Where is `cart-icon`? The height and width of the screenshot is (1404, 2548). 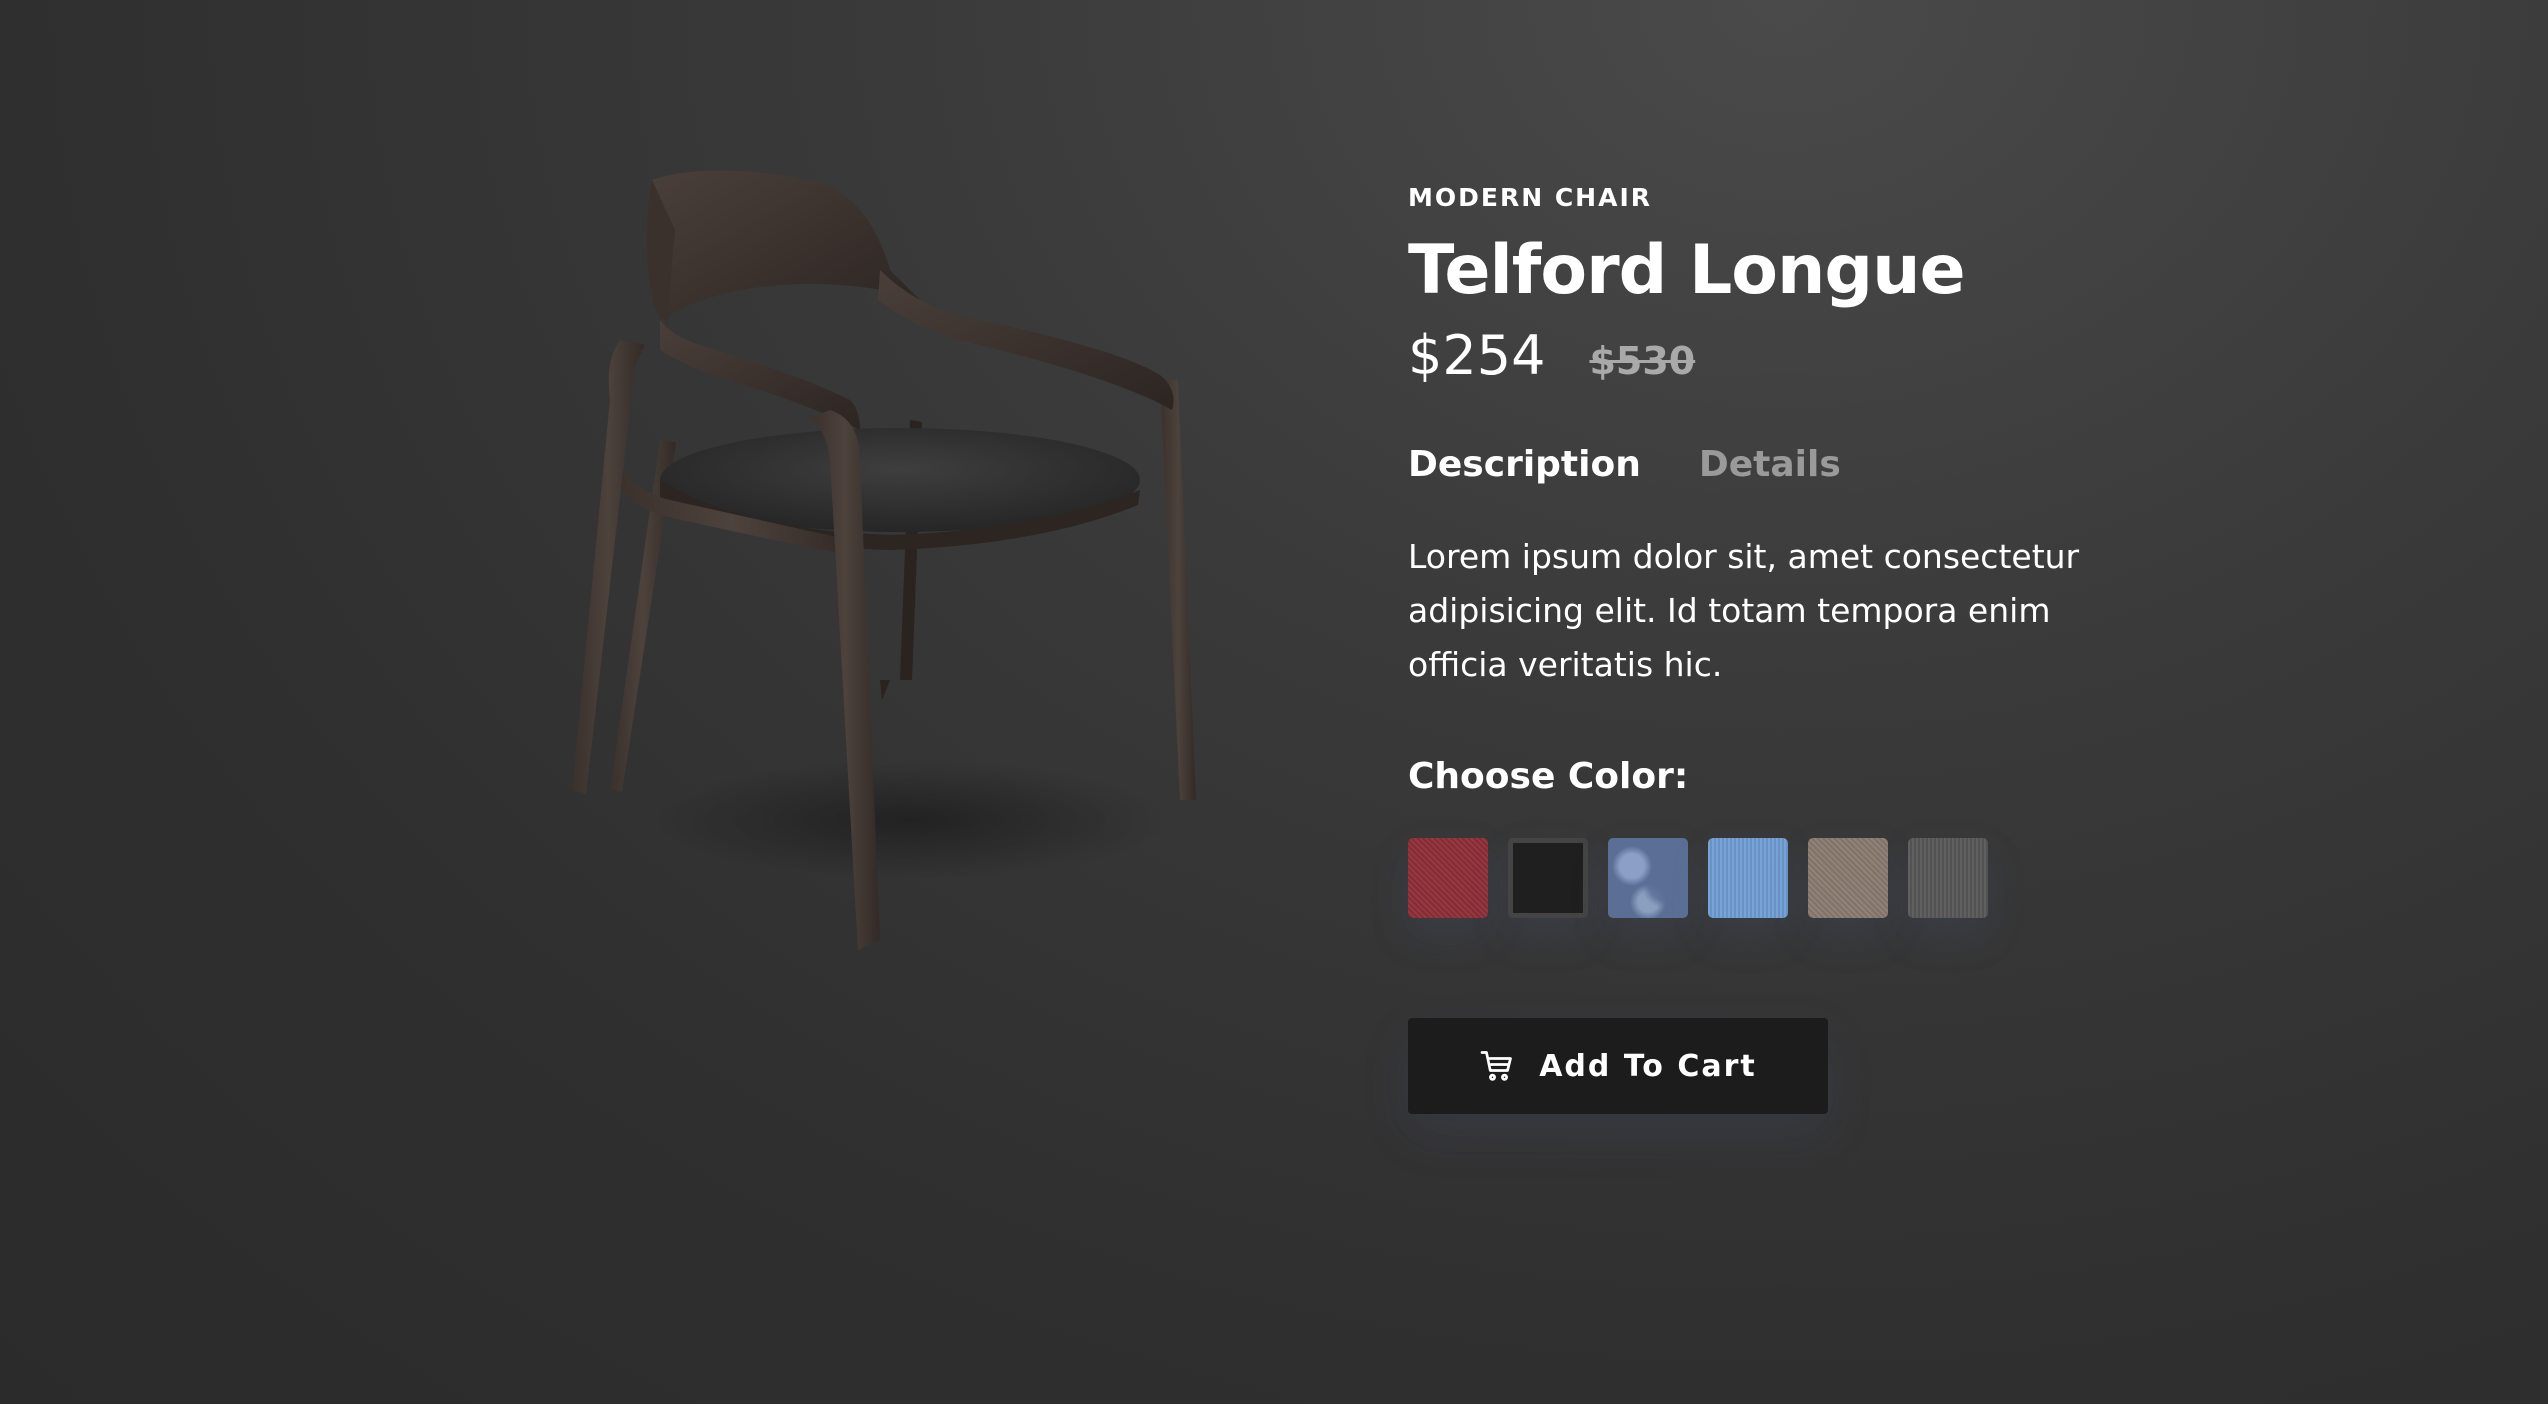
cart-icon is located at coordinates (1497, 1066).